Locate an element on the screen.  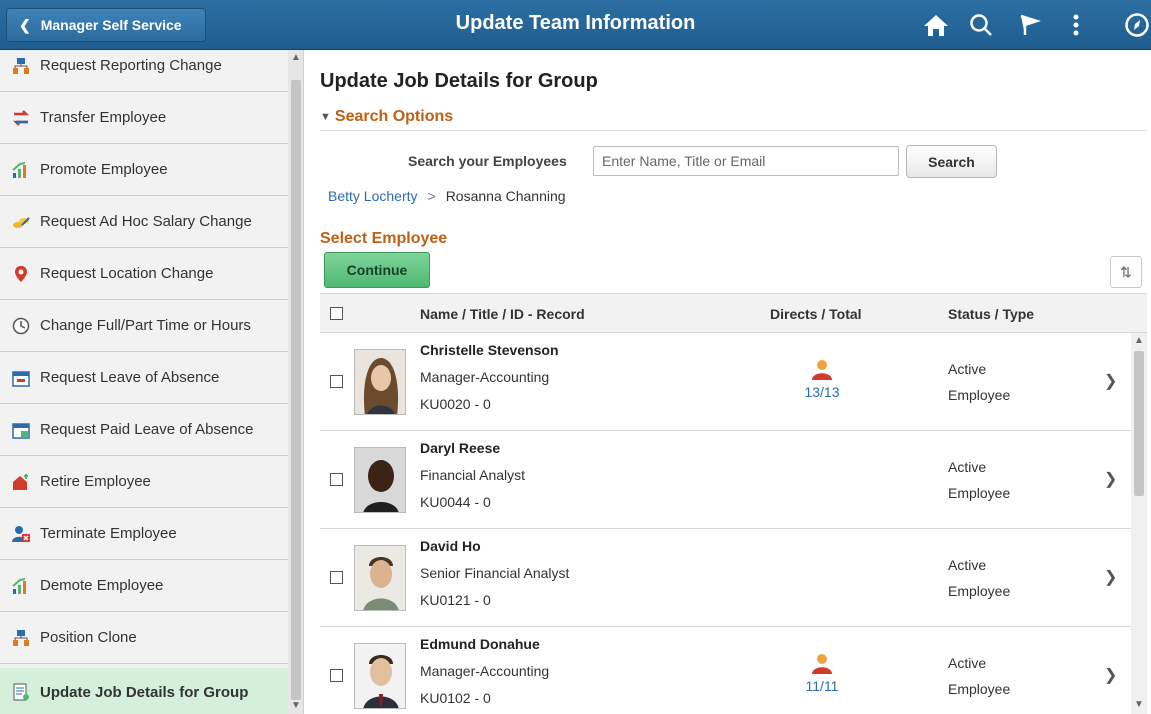
sidebar-item-request-paid-leave-of-absence: Request Paid Leave of Absence is located at coordinates (144, 430).